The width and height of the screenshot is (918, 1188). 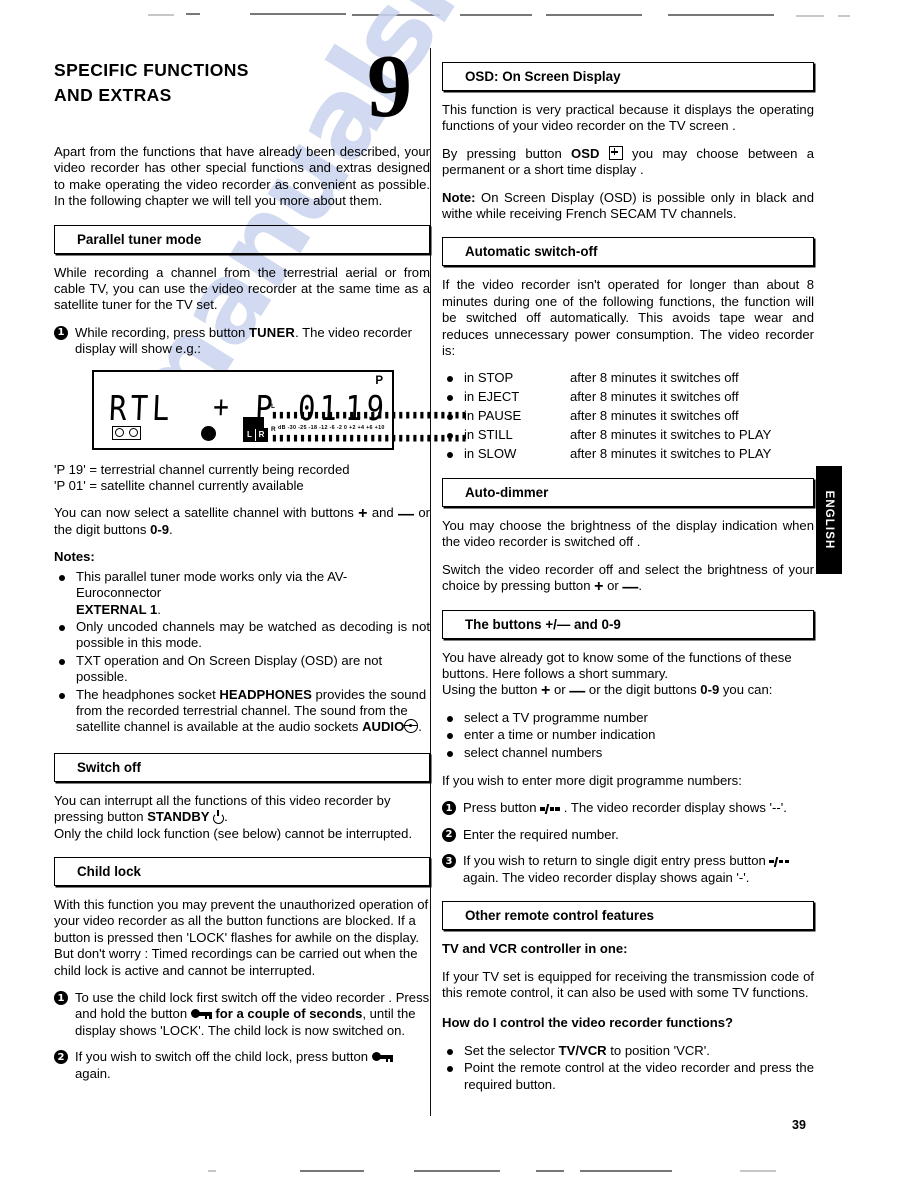 What do you see at coordinates (488, 435) in the screenshot?
I see `state-label: in STILL` at bounding box center [488, 435].